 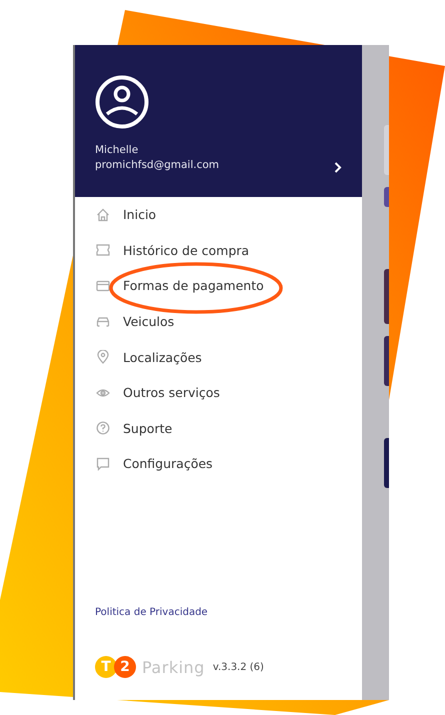 I want to click on menu-item: Localizações, so click(x=218, y=357).